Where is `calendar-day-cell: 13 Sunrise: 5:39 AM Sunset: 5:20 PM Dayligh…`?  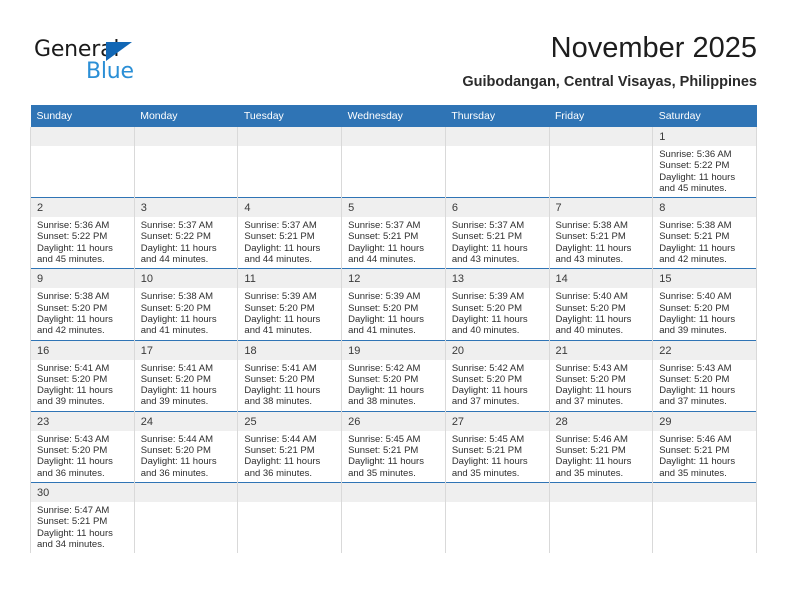 calendar-day-cell: 13 Sunrise: 5:39 AM Sunset: 5:20 PM Dayligh… is located at coordinates (497, 304).